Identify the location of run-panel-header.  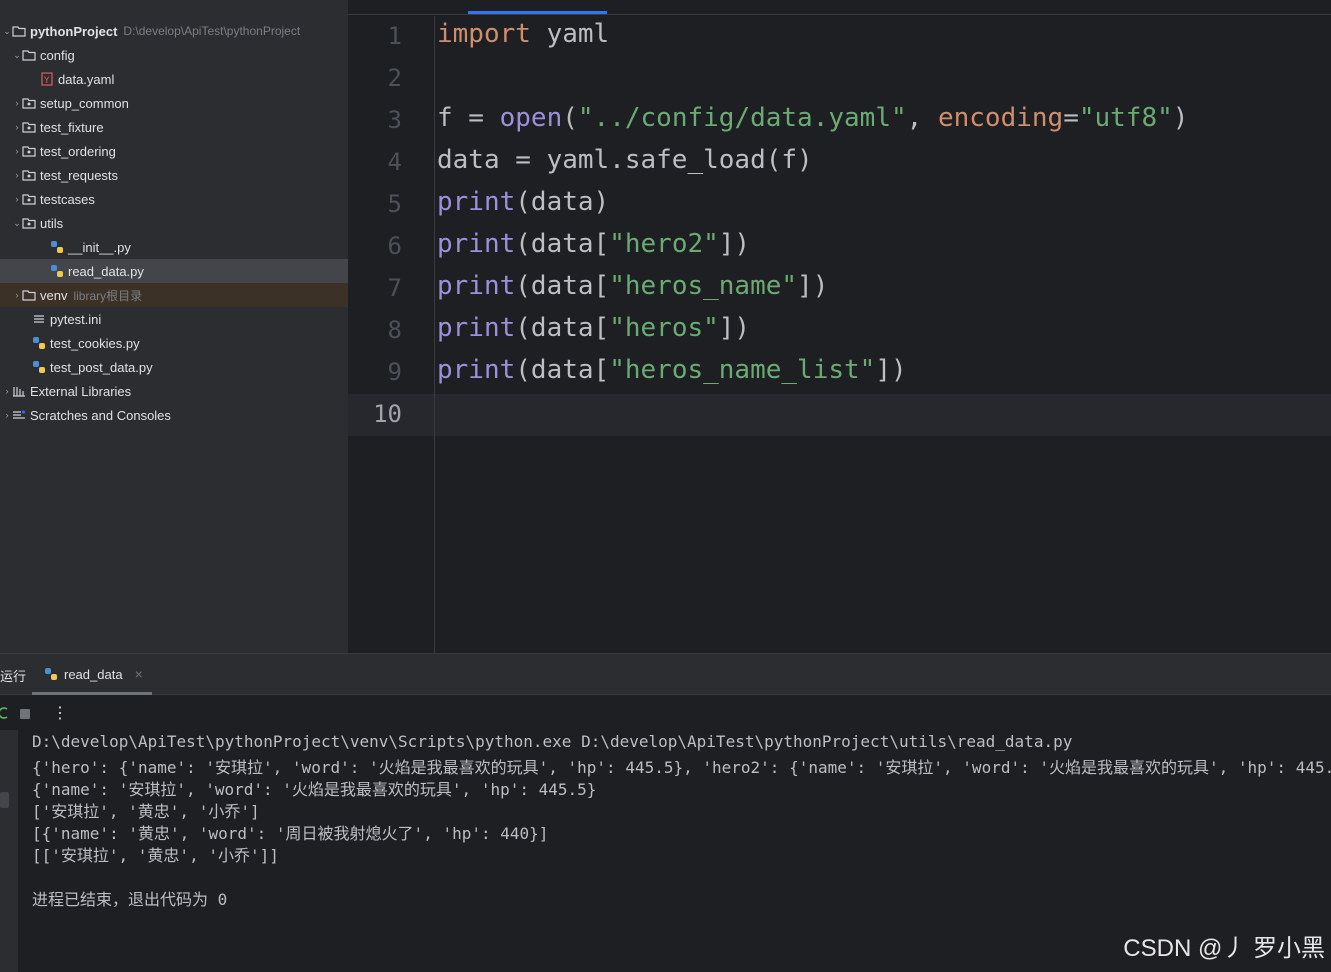
(665, 674).